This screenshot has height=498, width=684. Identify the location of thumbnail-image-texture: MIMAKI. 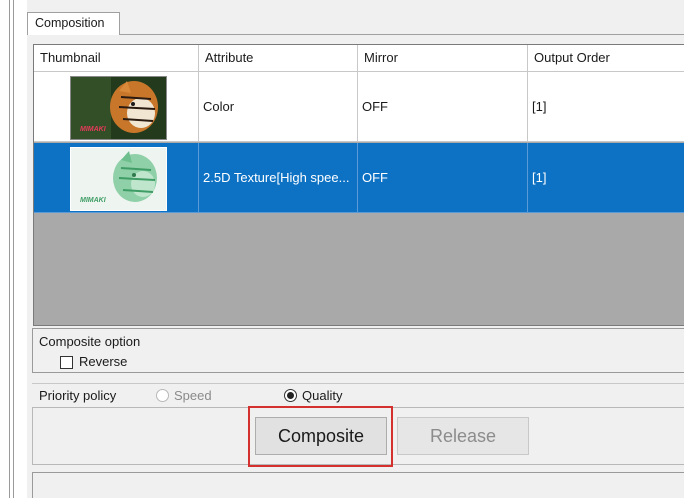
(118, 179).